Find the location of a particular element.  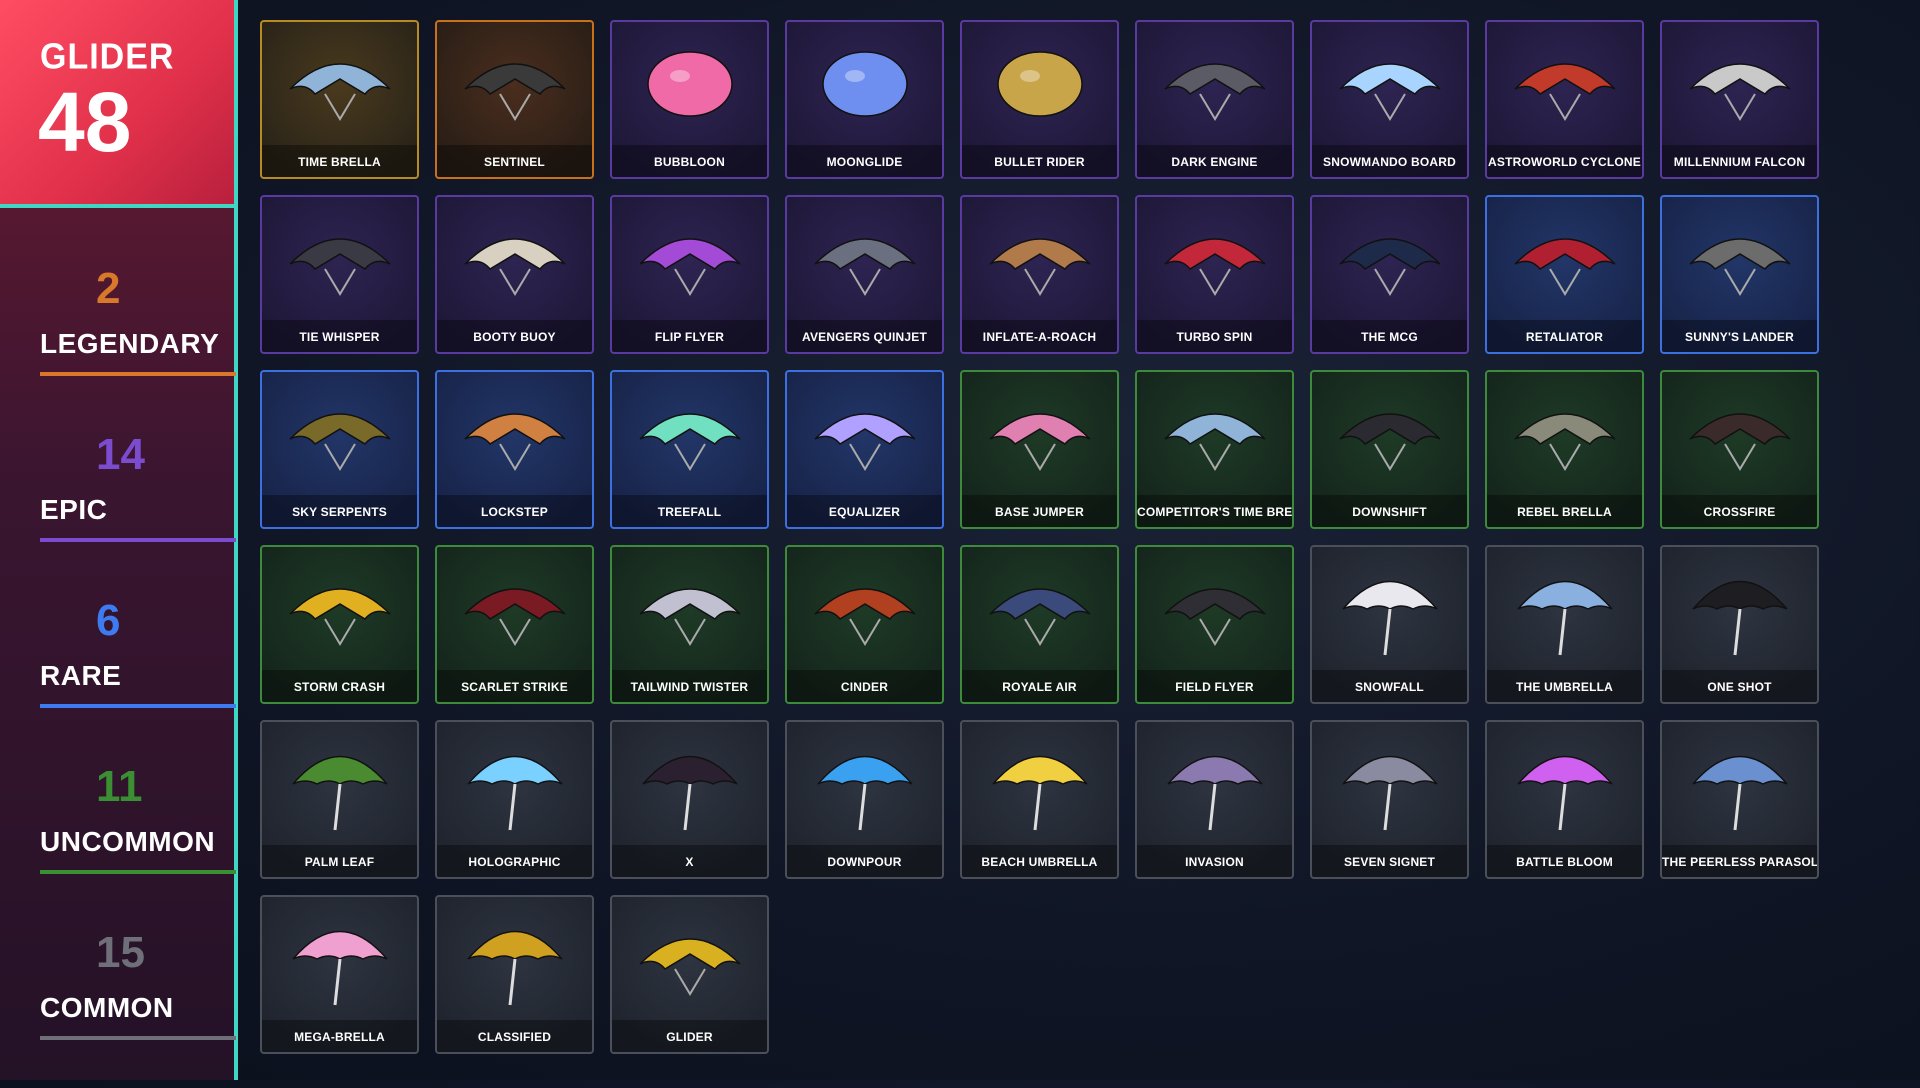

glider-tile: CLASSIFIED is located at coordinates (514, 974).